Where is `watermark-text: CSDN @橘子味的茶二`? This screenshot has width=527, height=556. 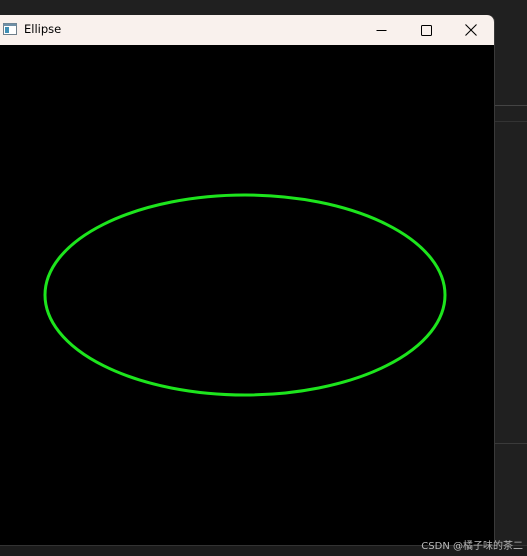 watermark-text: CSDN @橘子味的茶二 is located at coordinates (472, 546).